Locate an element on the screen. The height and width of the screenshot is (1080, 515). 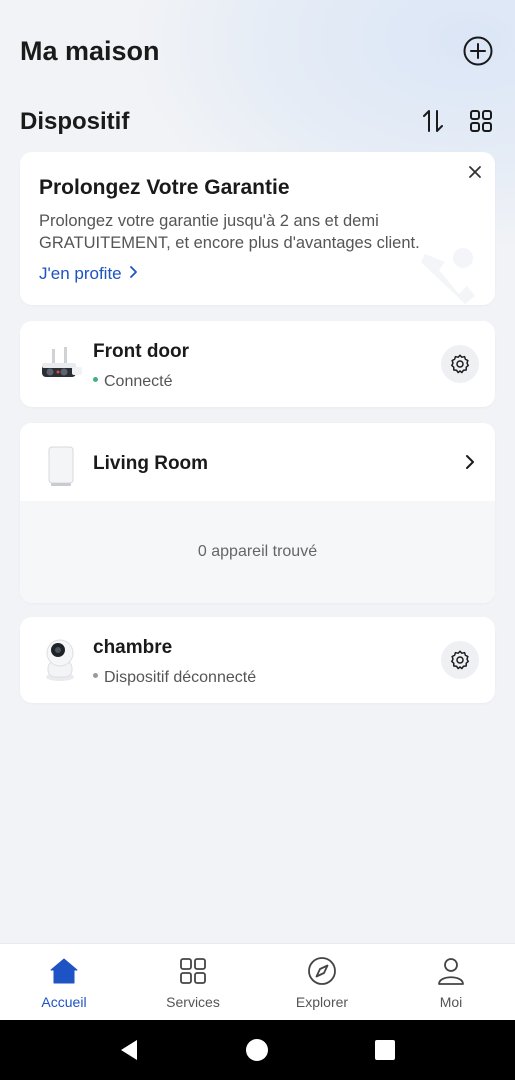
device-status-text: Connecté is located at coordinates (138, 381).